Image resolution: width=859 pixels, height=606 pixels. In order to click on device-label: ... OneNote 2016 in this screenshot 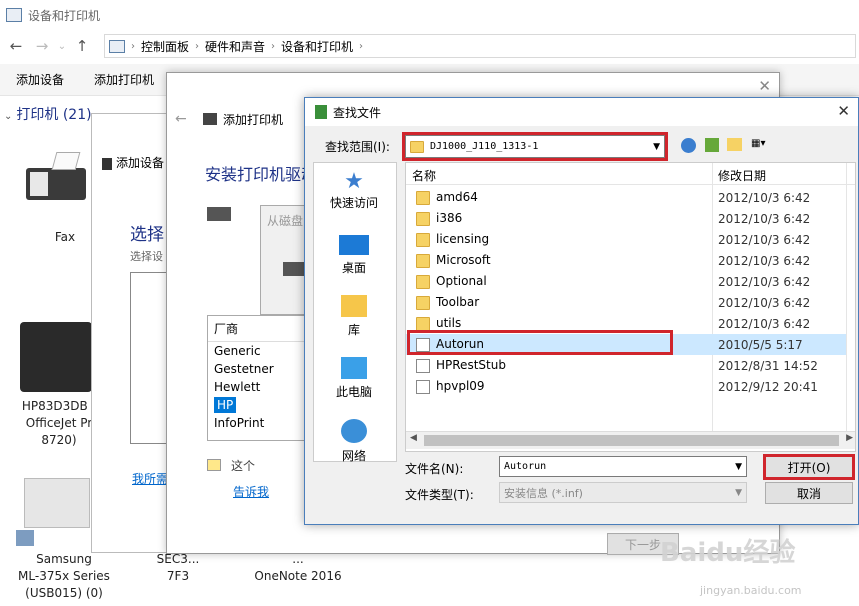, I will do `click(298, 568)`.